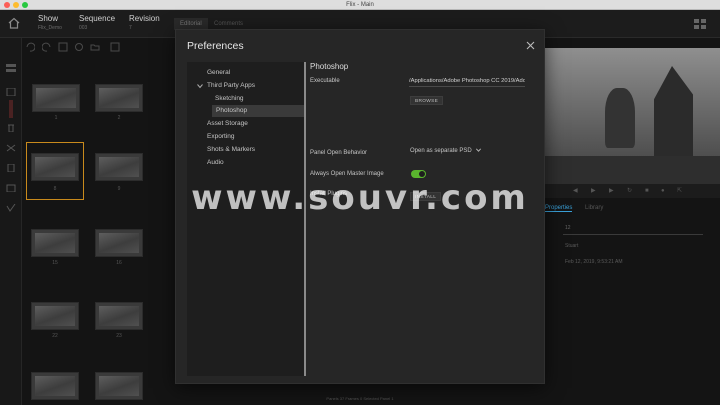 The width and height of the screenshot is (720, 405). Describe the element at coordinates (115, 47) in the screenshot. I see `import-icon` at that location.